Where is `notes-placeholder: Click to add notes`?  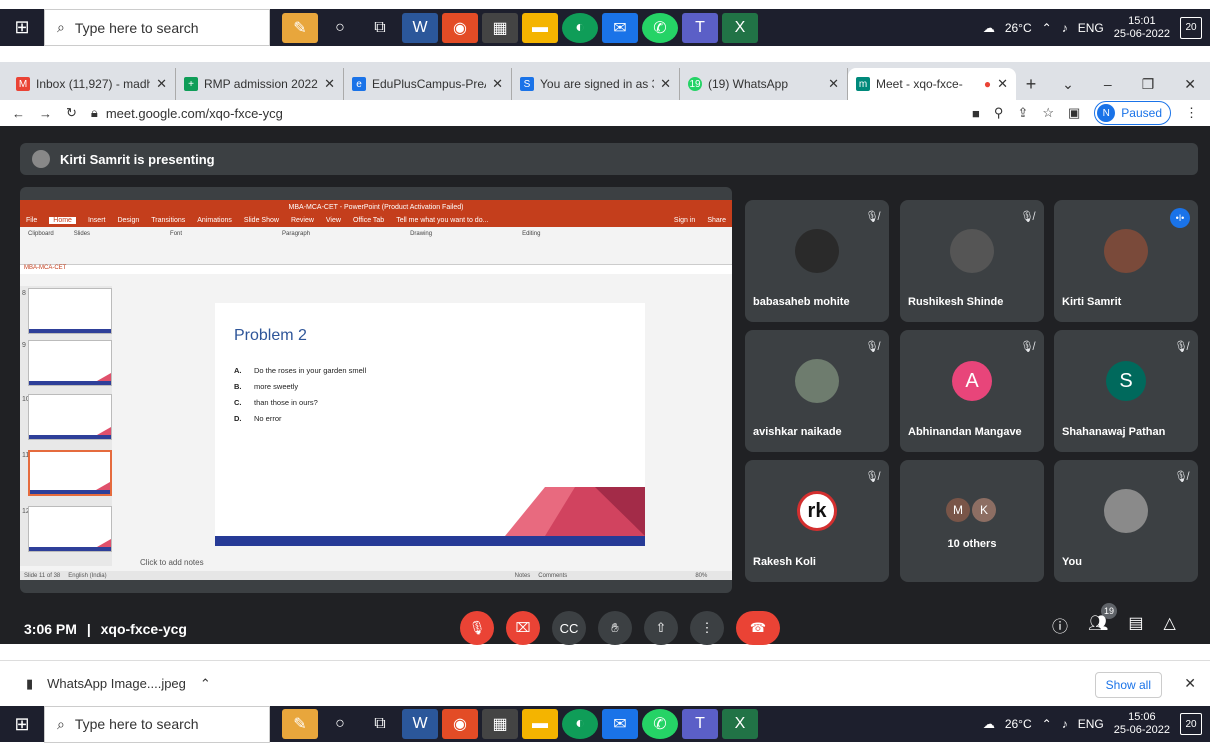
notes-placeholder: Click to add notes is located at coordinates (172, 562).